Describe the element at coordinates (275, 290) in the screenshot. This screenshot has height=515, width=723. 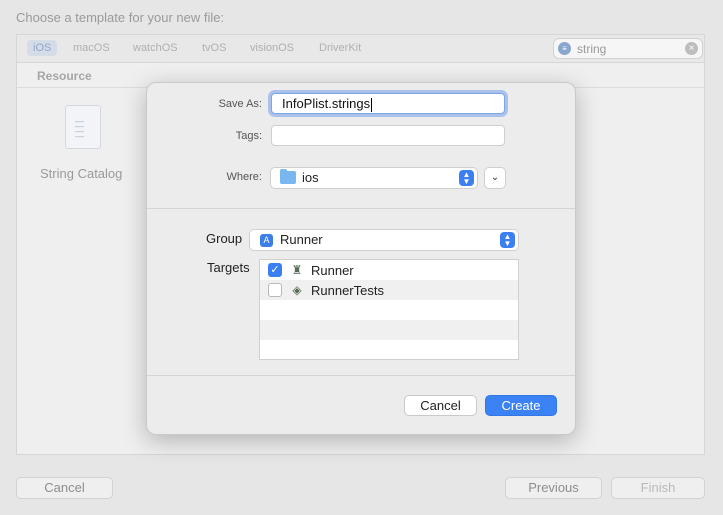
I see `runnertests-checkbox` at that location.